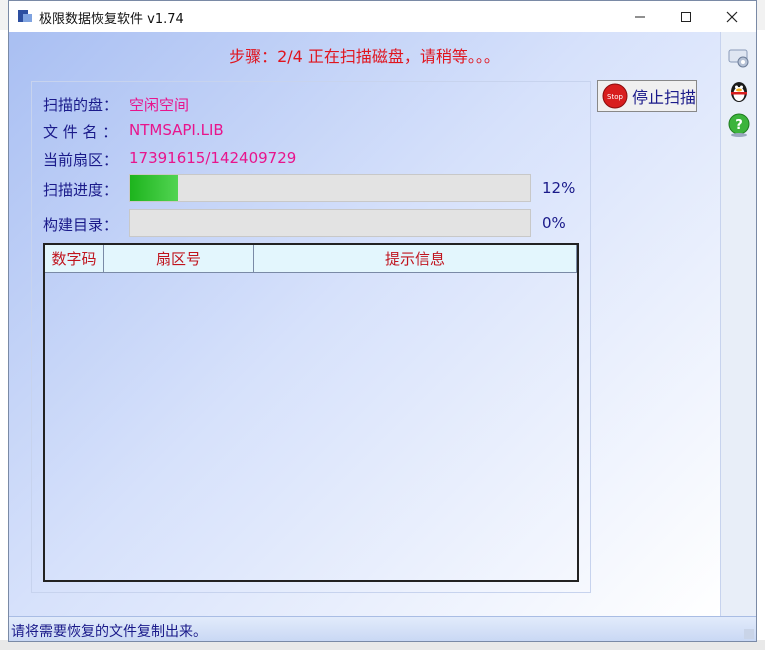 The height and width of the screenshot is (650, 765). Describe the element at coordinates (80, 132) in the screenshot. I see `file-label: 文 件 名 ：` at that location.